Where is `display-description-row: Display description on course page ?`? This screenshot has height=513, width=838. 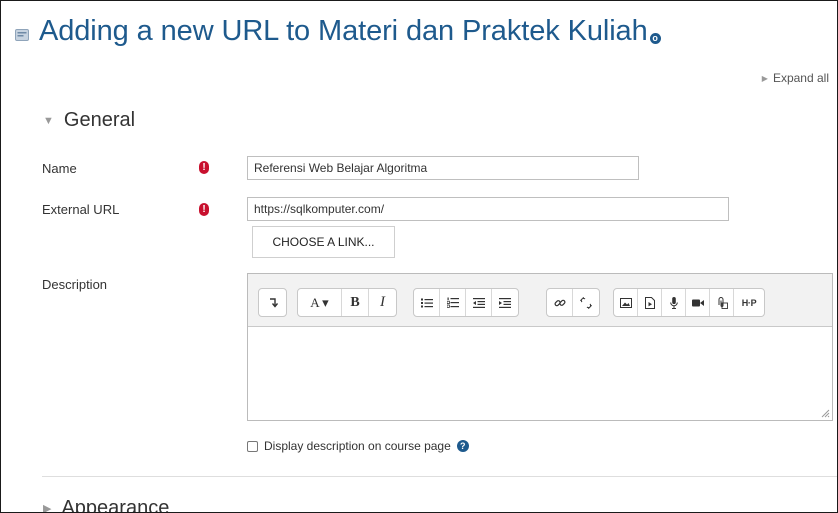 display-description-row: Display description on course page ? is located at coordinates (358, 446).